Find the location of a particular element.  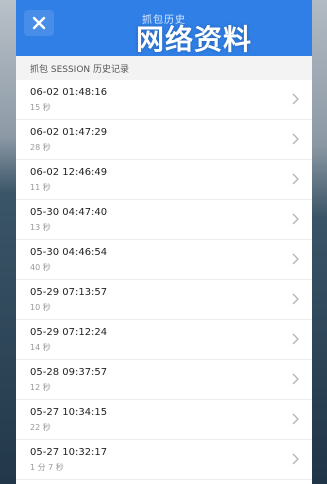

session-row: 05-29 07:12:24 14 秒 is located at coordinates (164, 340).